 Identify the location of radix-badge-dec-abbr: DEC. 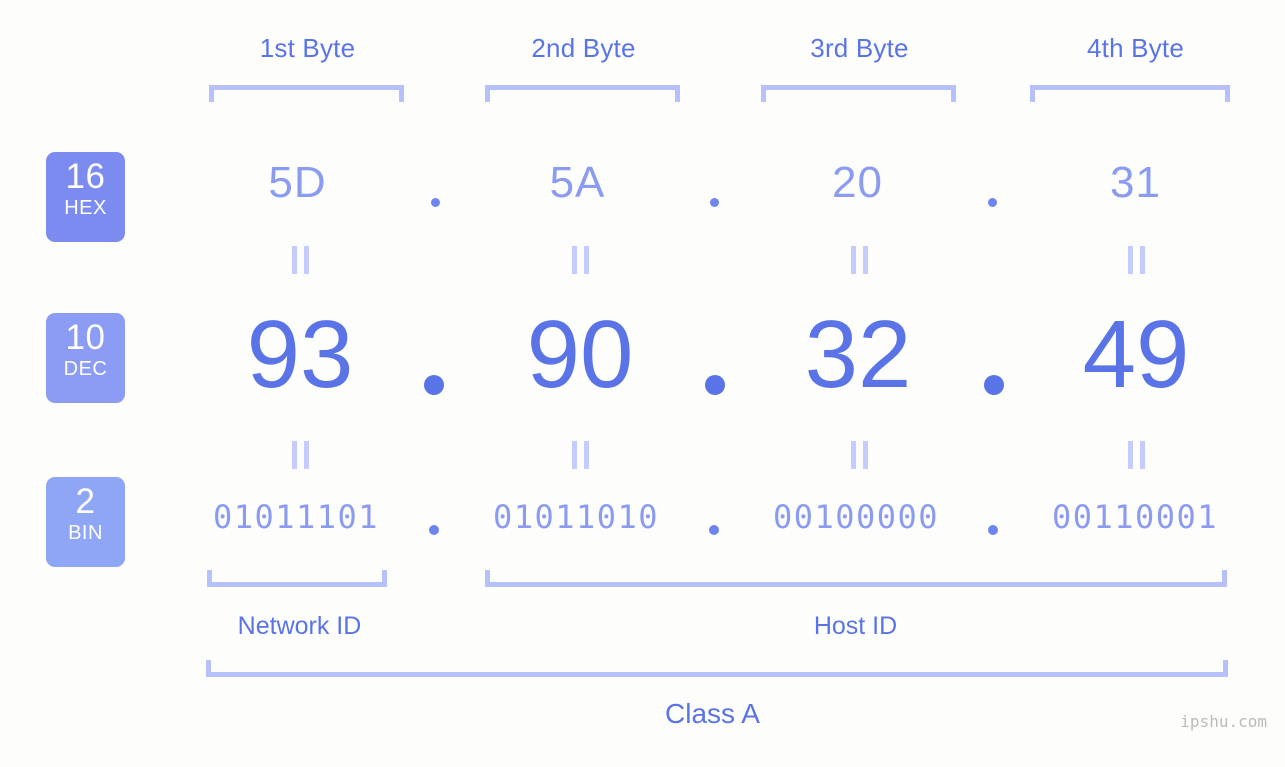
(85, 369).